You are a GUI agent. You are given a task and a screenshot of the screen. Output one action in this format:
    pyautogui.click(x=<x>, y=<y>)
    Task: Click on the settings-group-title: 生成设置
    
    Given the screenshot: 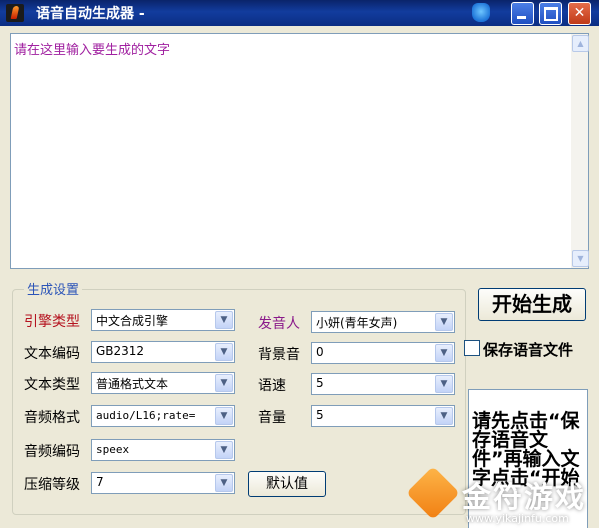 What is the action you would take?
    pyautogui.click(x=53, y=288)
    